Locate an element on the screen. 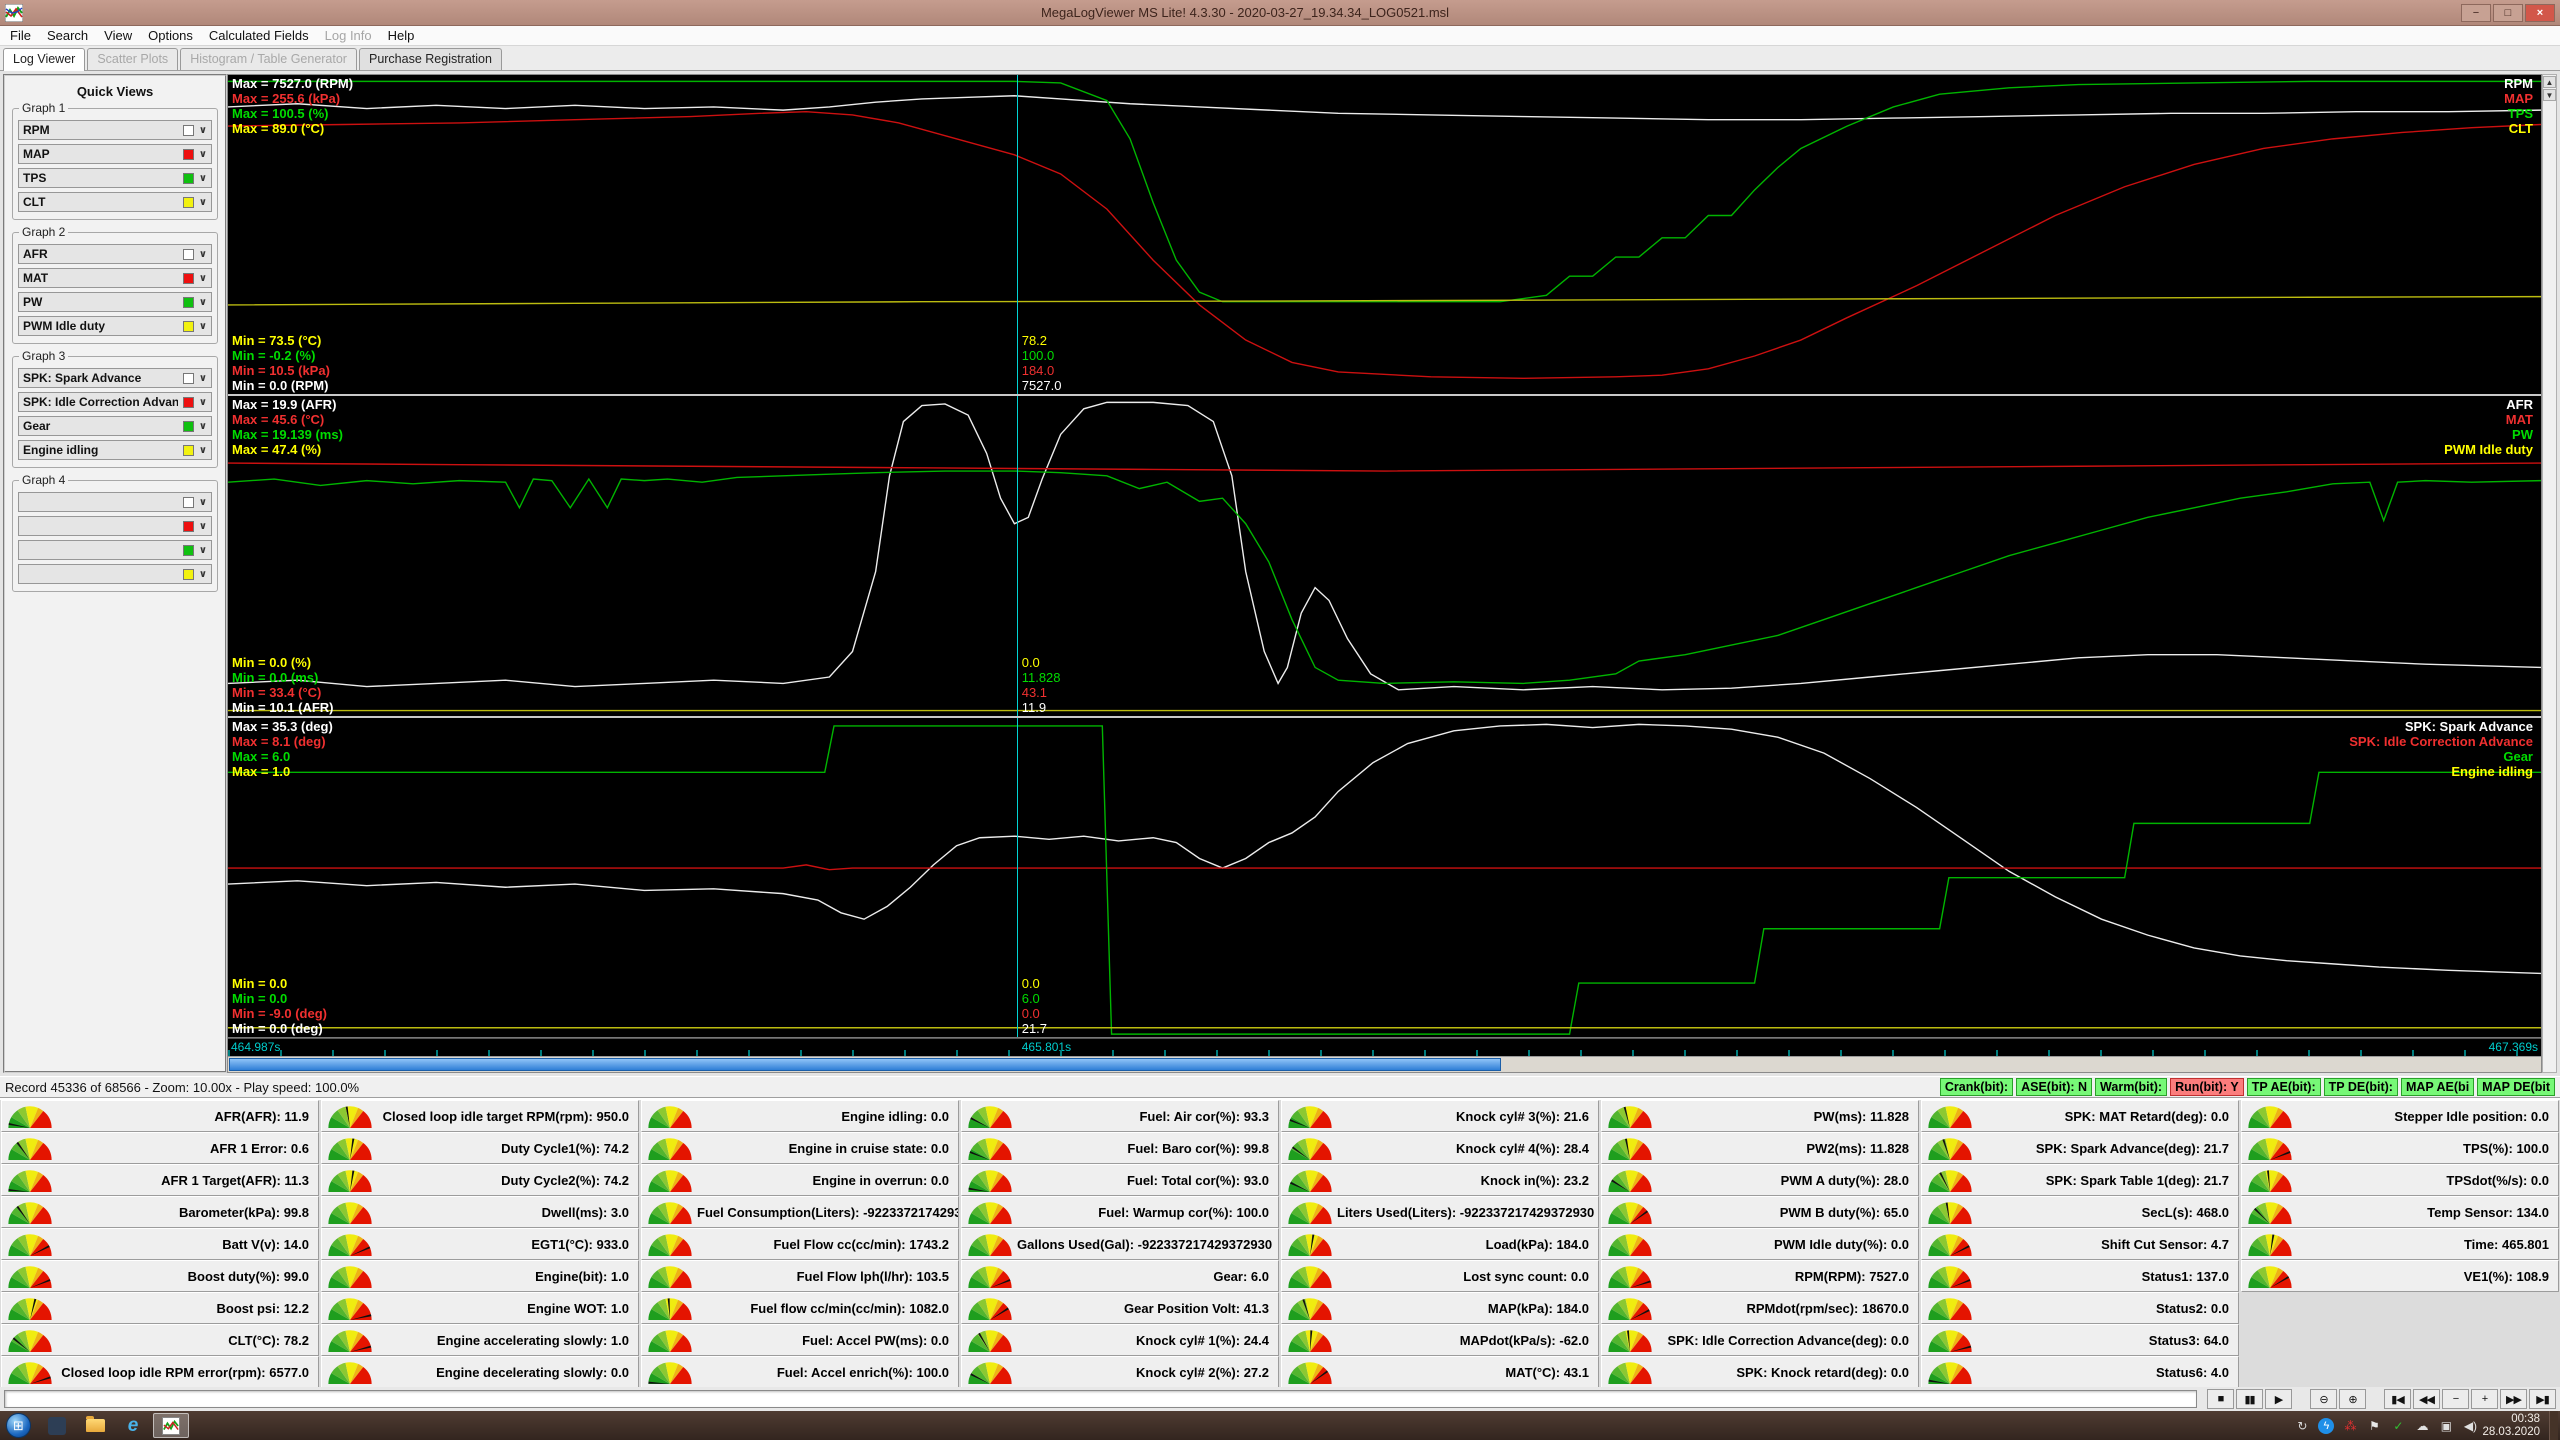 The width and height of the screenshot is (2560, 1440). gauge-spk-spark-table-1-deg: SPK: Spark Table 1(deg): 21.7 is located at coordinates (2080, 1180).